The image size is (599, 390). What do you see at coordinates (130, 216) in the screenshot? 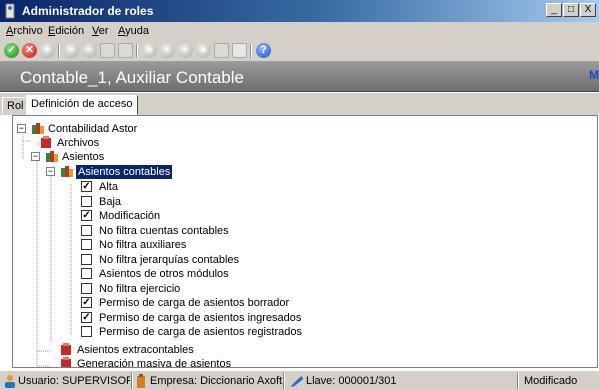
I see `permission-label: Modificación` at bounding box center [130, 216].